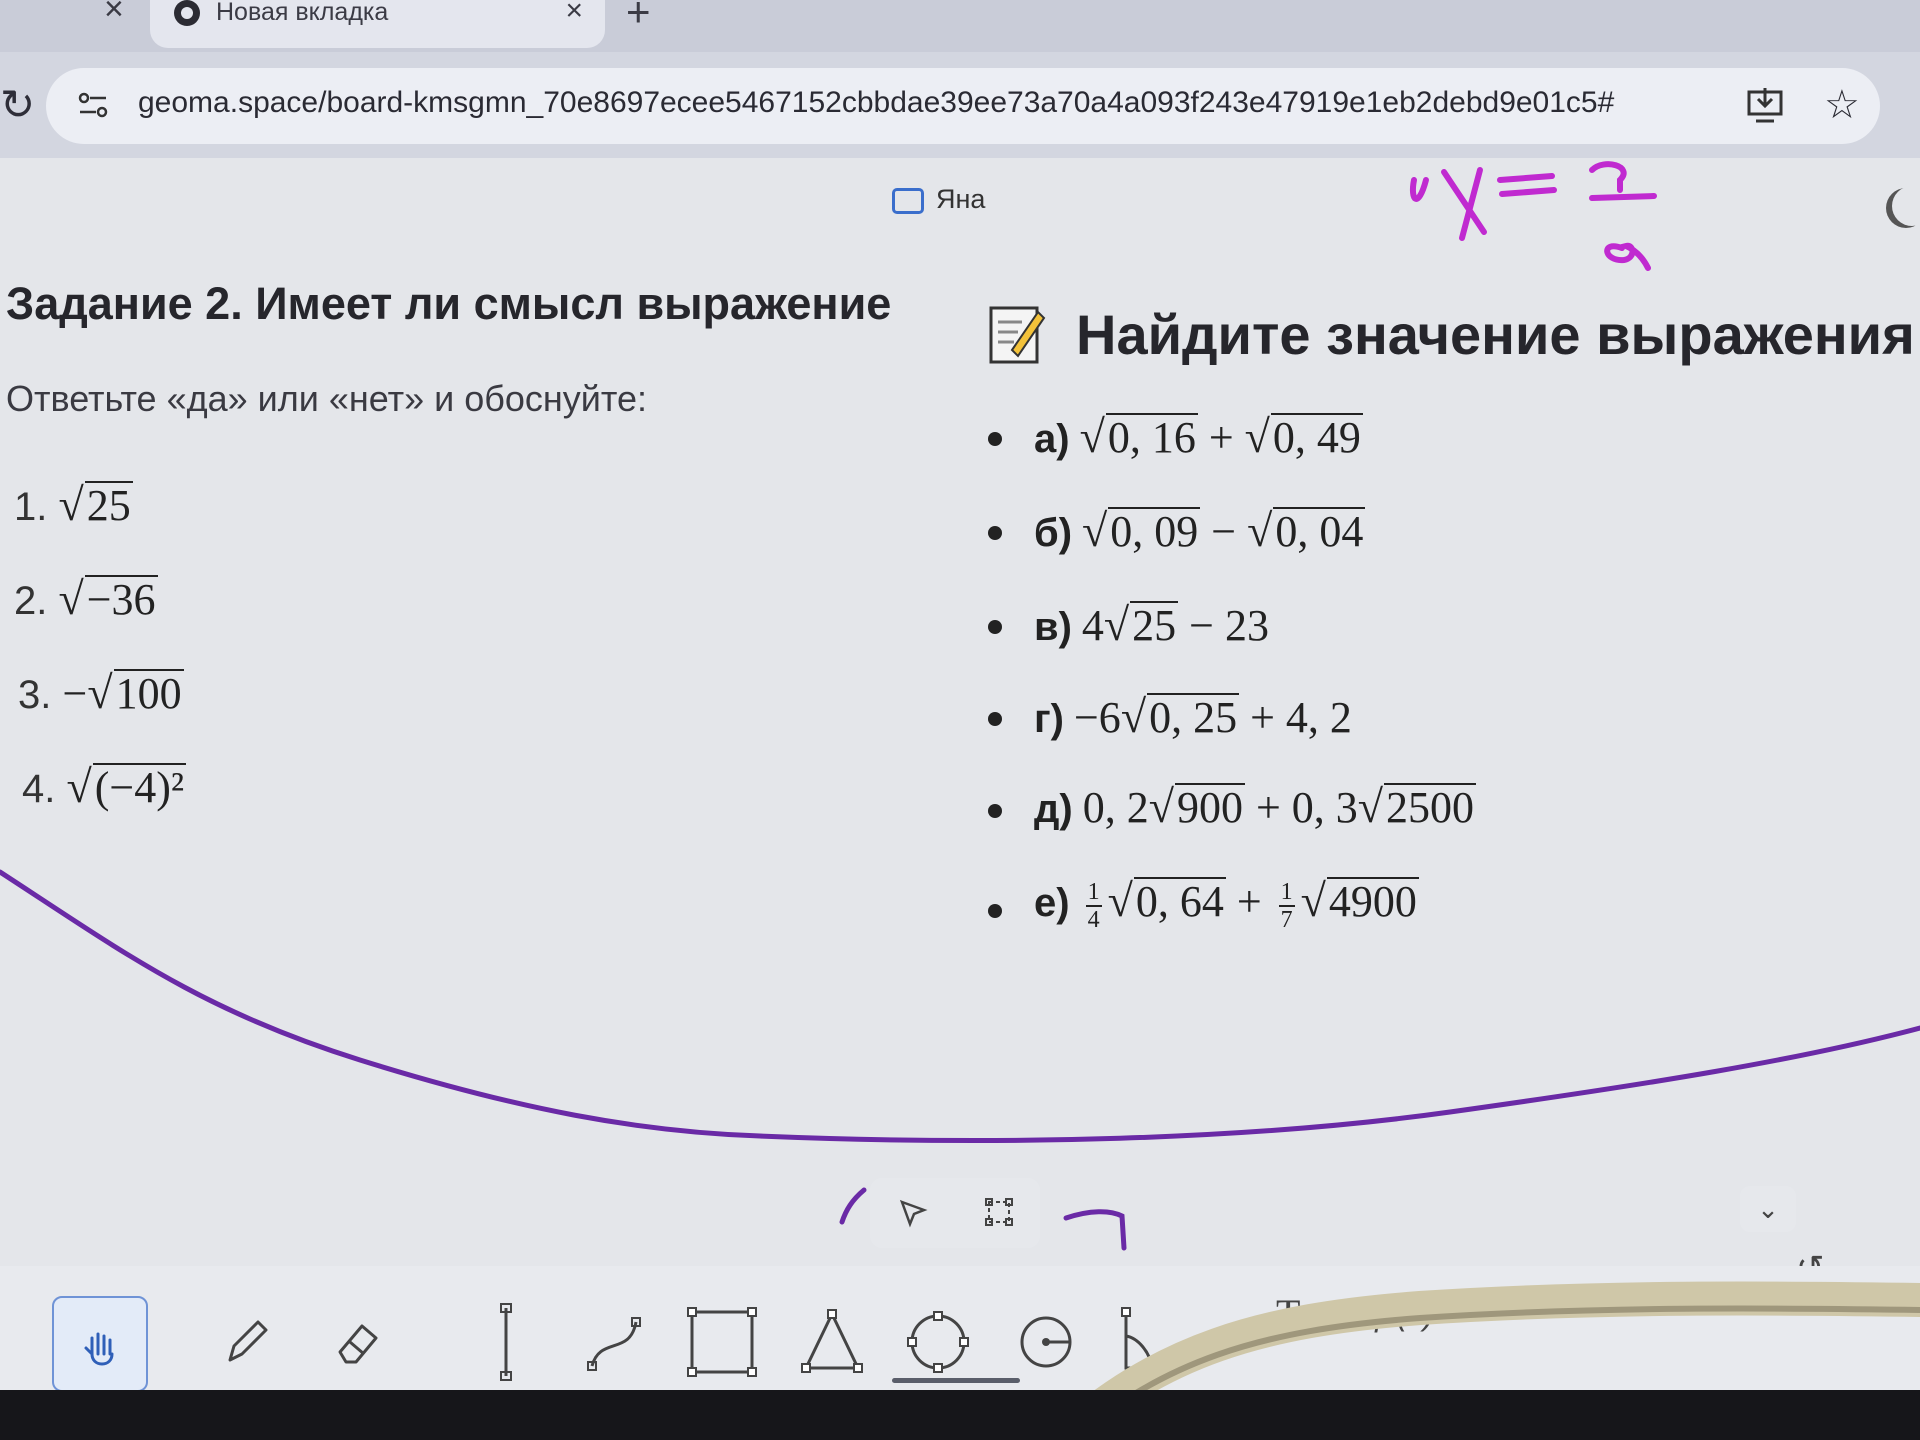 This screenshot has width=1920, height=1440. Describe the element at coordinates (1017, 335) in the screenshot. I see `memo-icon` at that location.